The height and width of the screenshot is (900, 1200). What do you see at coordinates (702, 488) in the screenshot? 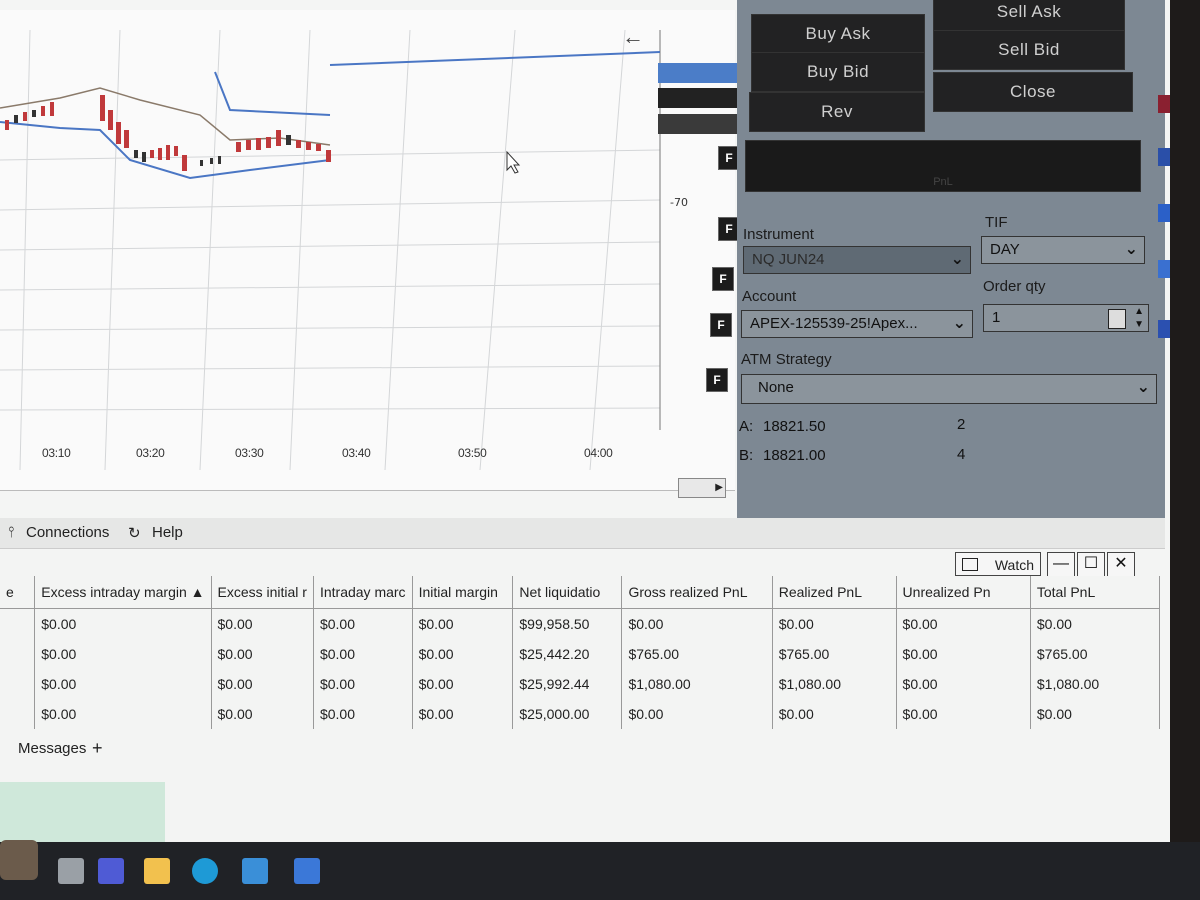
I see `chart-scrollbar: ▶` at bounding box center [702, 488].